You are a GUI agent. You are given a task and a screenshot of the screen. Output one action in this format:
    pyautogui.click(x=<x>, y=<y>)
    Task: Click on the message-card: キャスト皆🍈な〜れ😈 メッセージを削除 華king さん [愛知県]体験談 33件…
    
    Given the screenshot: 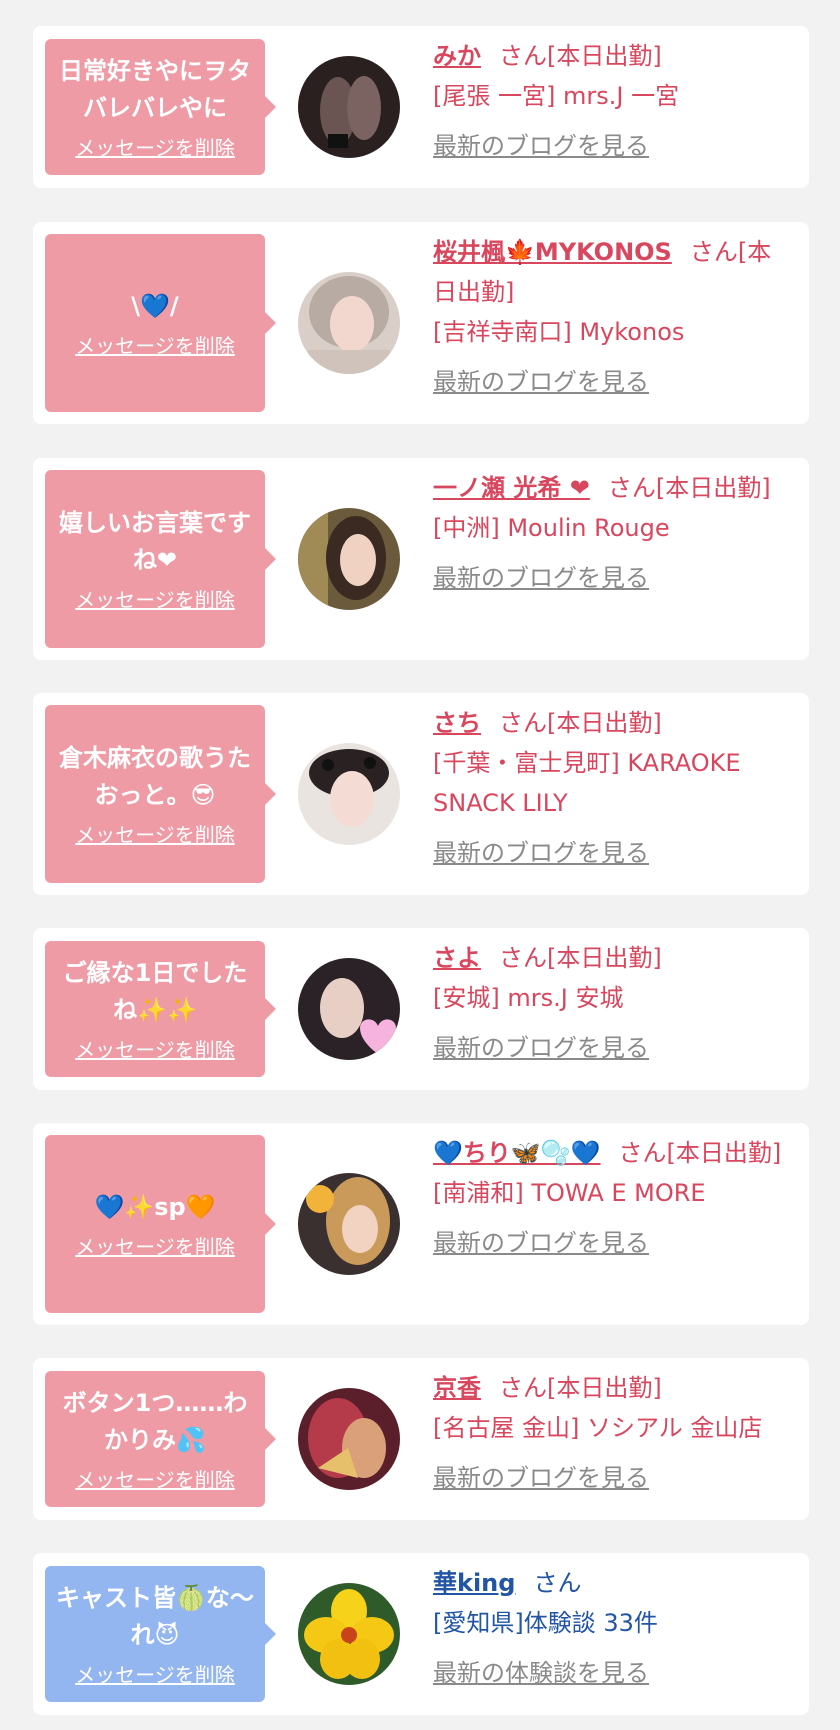 What is the action you would take?
    pyautogui.click(x=421, y=1634)
    